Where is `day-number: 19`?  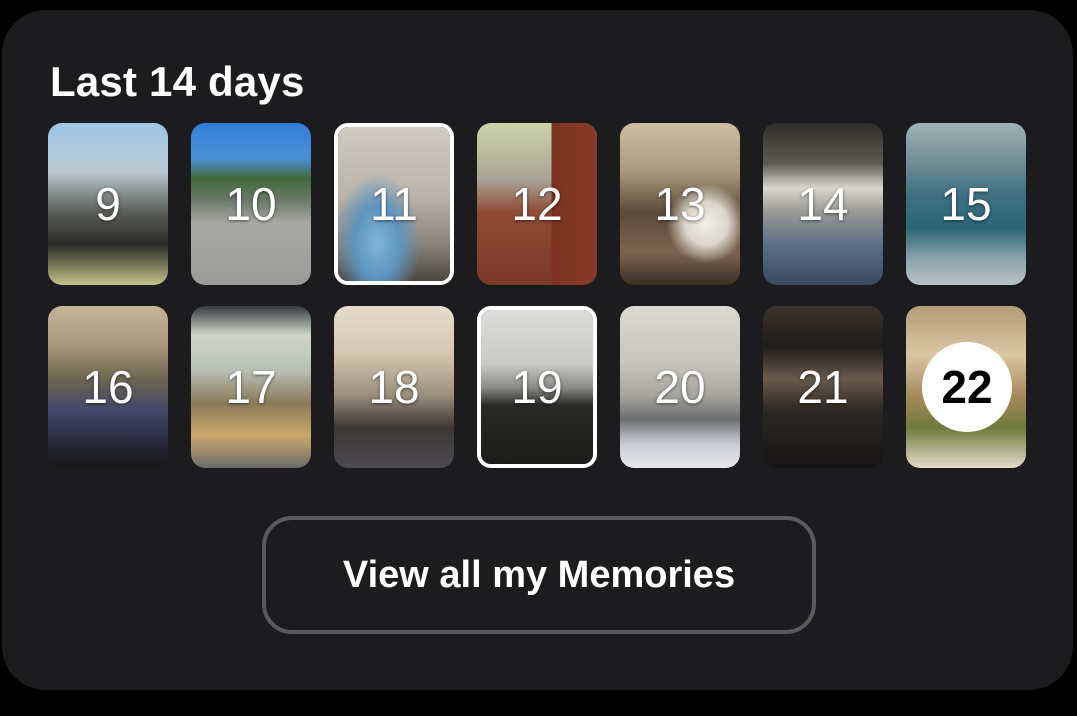
day-number: 19 is located at coordinates (537, 387).